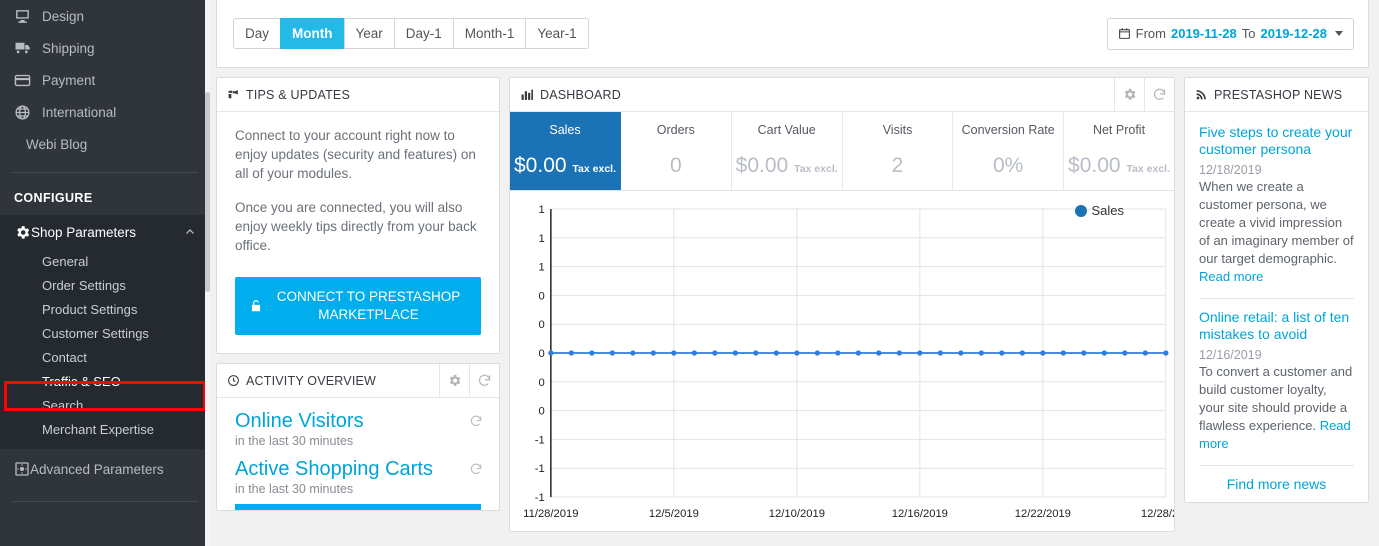 This screenshot has width=1379, height=546. What do you see at coordinates (105, 285) in the screenshot?
I see `sidebar-subitem-order-settings: Order Settings` at bounding box center [105, 285].